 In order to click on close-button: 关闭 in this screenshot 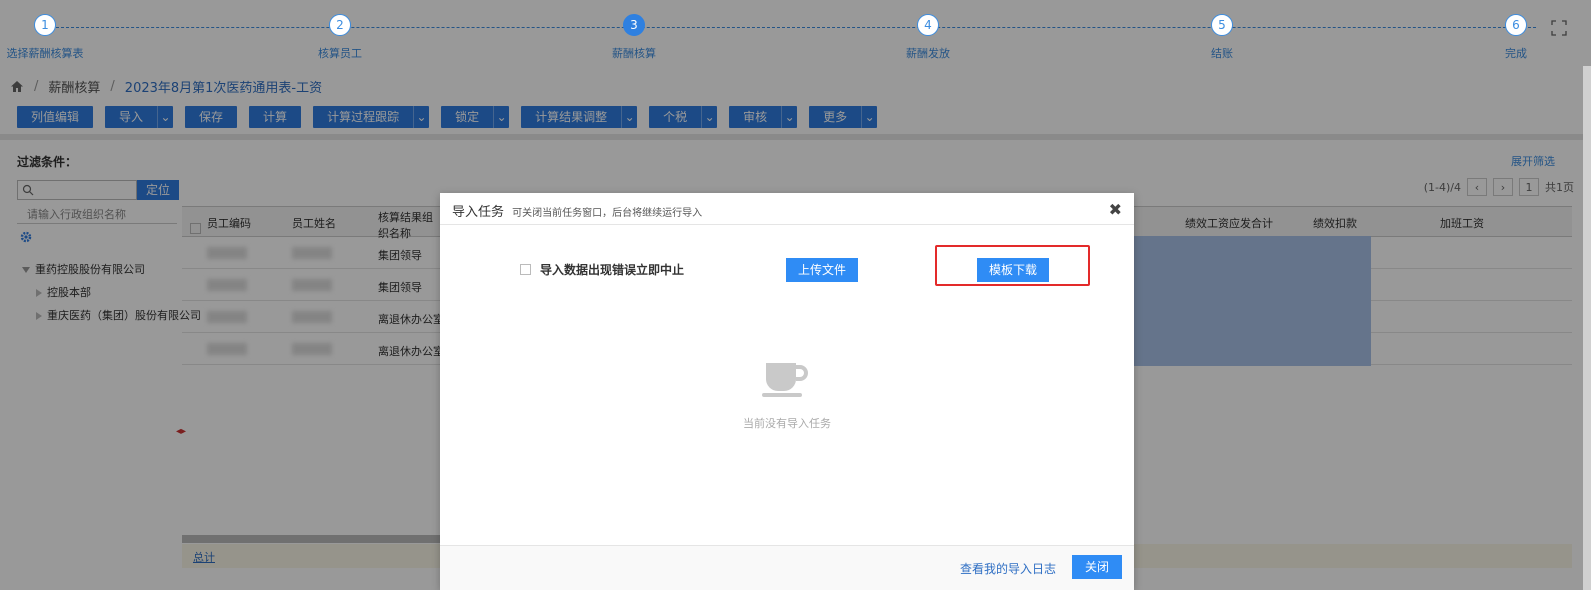, I will do `click(1097, 567)`.